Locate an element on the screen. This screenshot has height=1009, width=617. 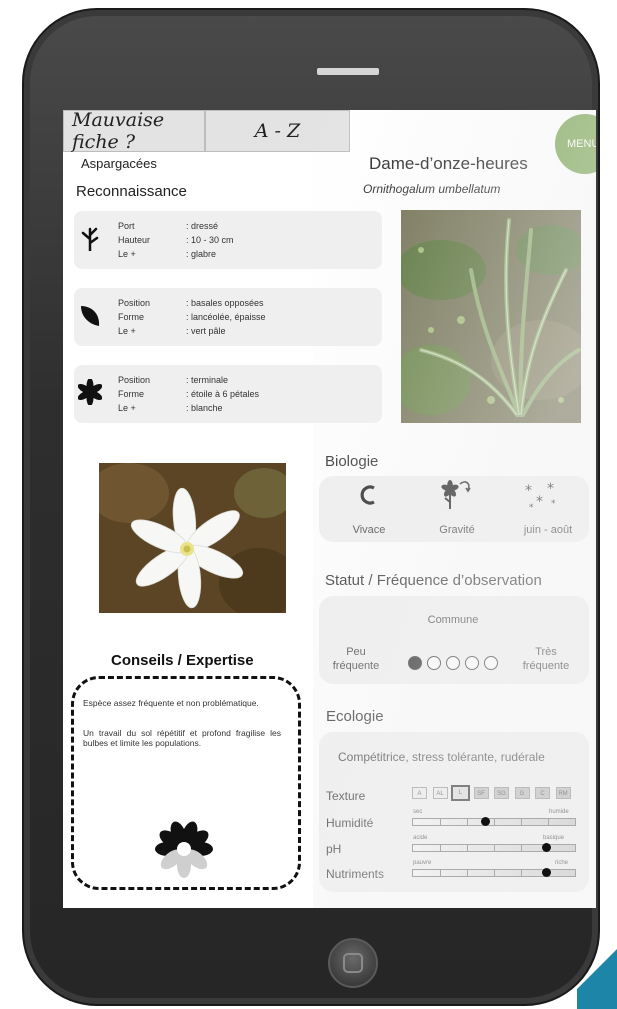
bad-sheet-tab: Mauvaise fiche ? is located at coordinates (134, 131).